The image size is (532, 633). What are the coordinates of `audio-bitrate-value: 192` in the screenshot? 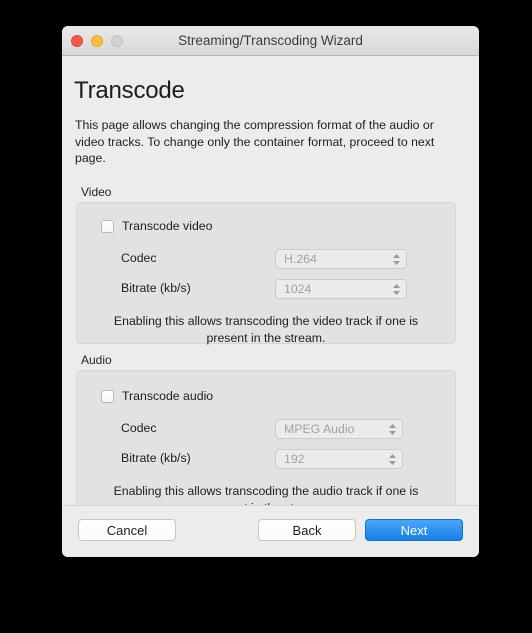 It's located at (294, 459).